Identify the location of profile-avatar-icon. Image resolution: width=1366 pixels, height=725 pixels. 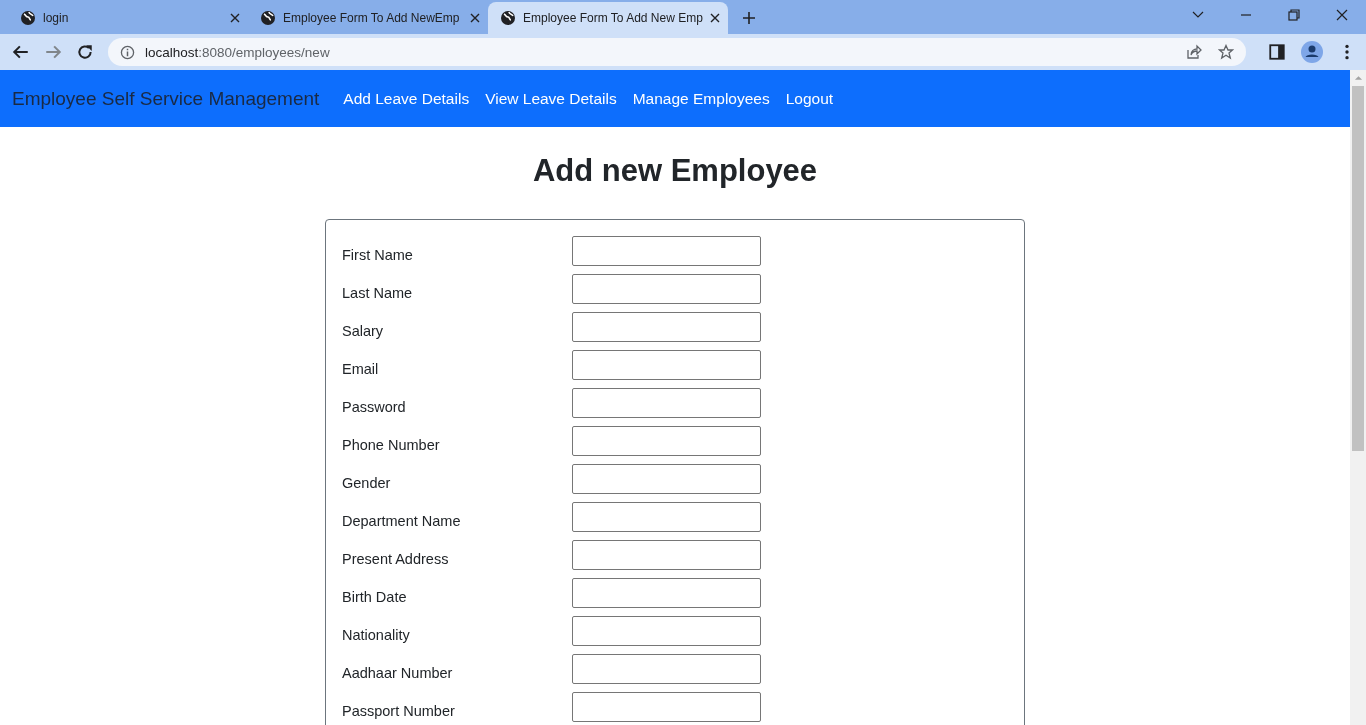
(1312, 52).